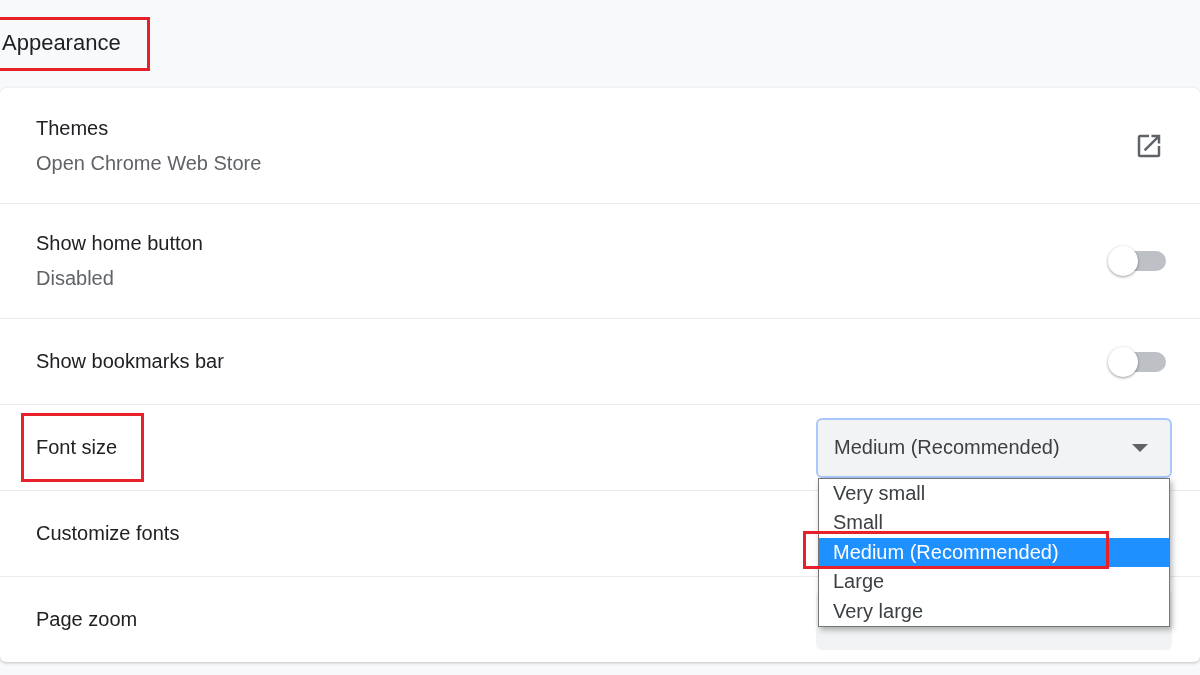  I want to click on setting-description: Disabled, so click(75, 278).